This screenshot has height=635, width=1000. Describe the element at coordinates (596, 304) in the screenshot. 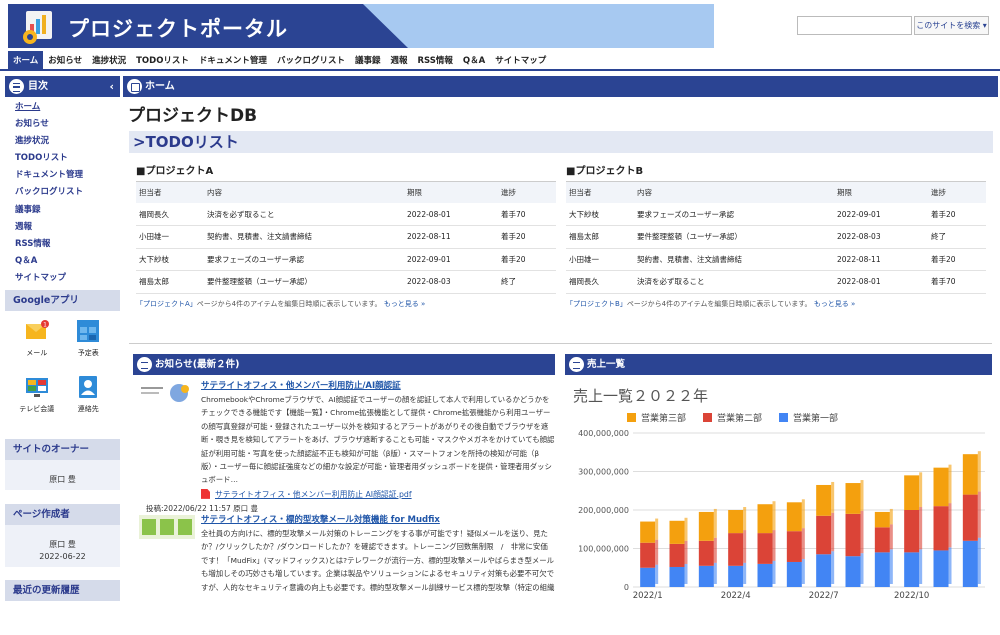

I see `project-b-link: 「プロジェクトB」` at that location.